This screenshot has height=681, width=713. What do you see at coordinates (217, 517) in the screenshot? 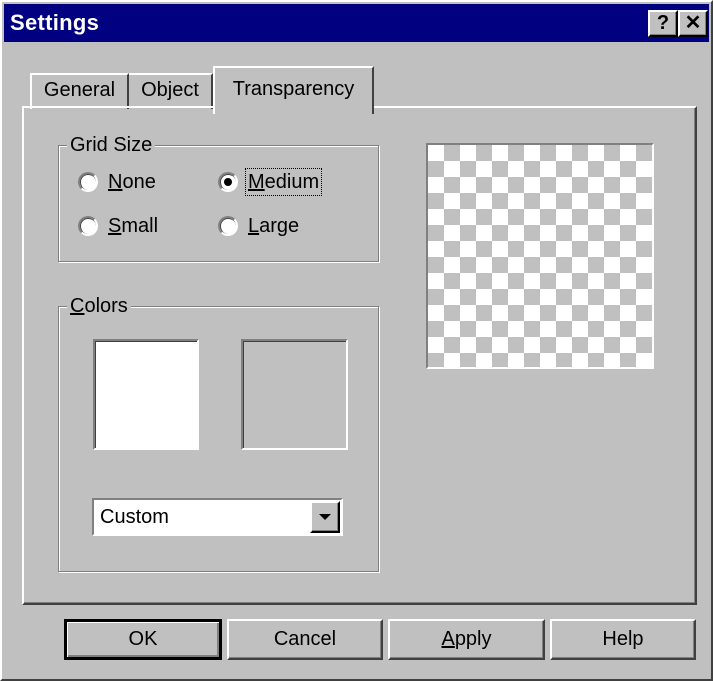
I see `color-preset-dropdown: Custom` at bounding box center [217, 517].